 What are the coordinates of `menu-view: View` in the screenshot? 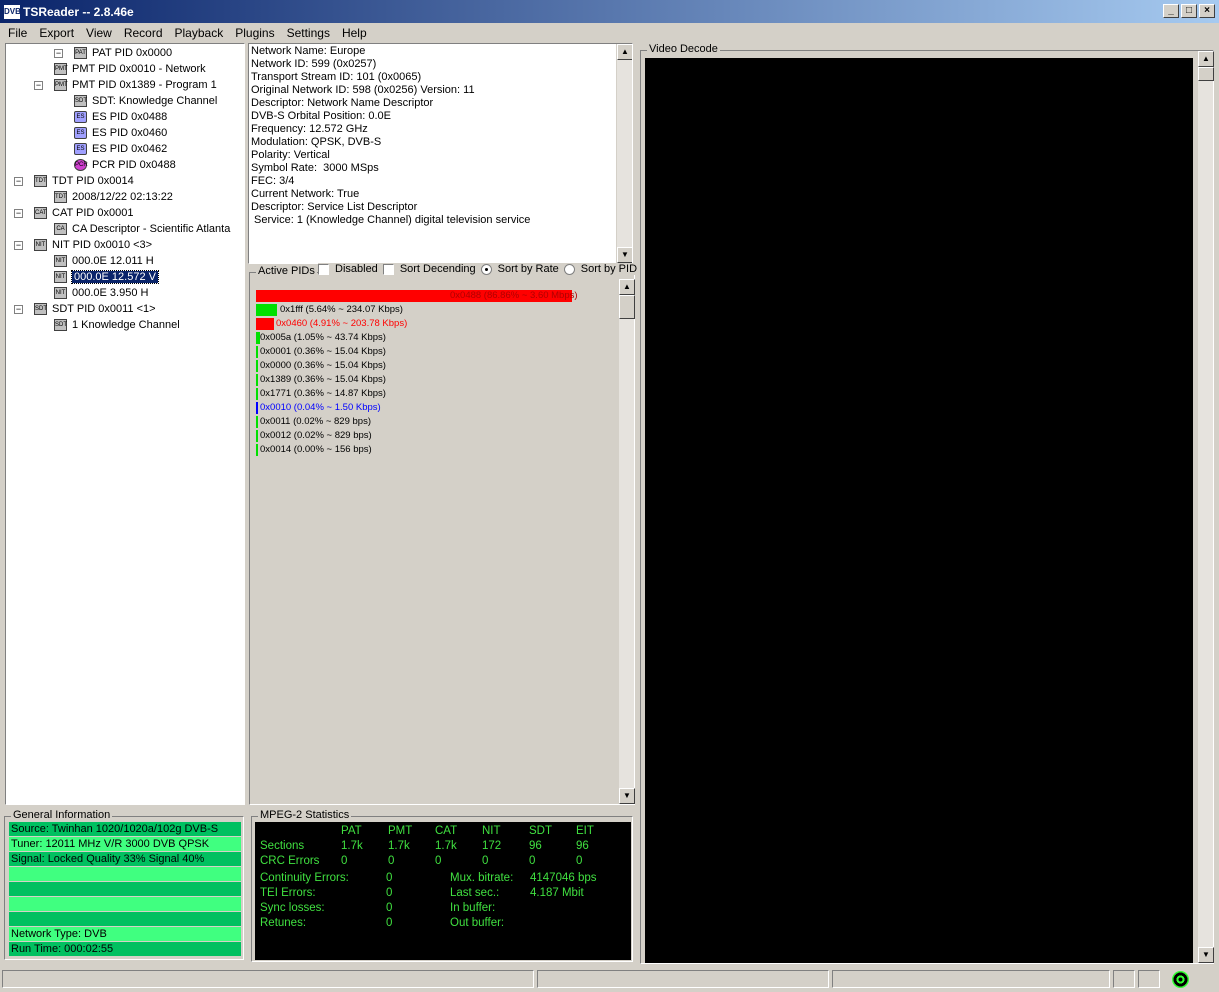 It's located at (99, 33).